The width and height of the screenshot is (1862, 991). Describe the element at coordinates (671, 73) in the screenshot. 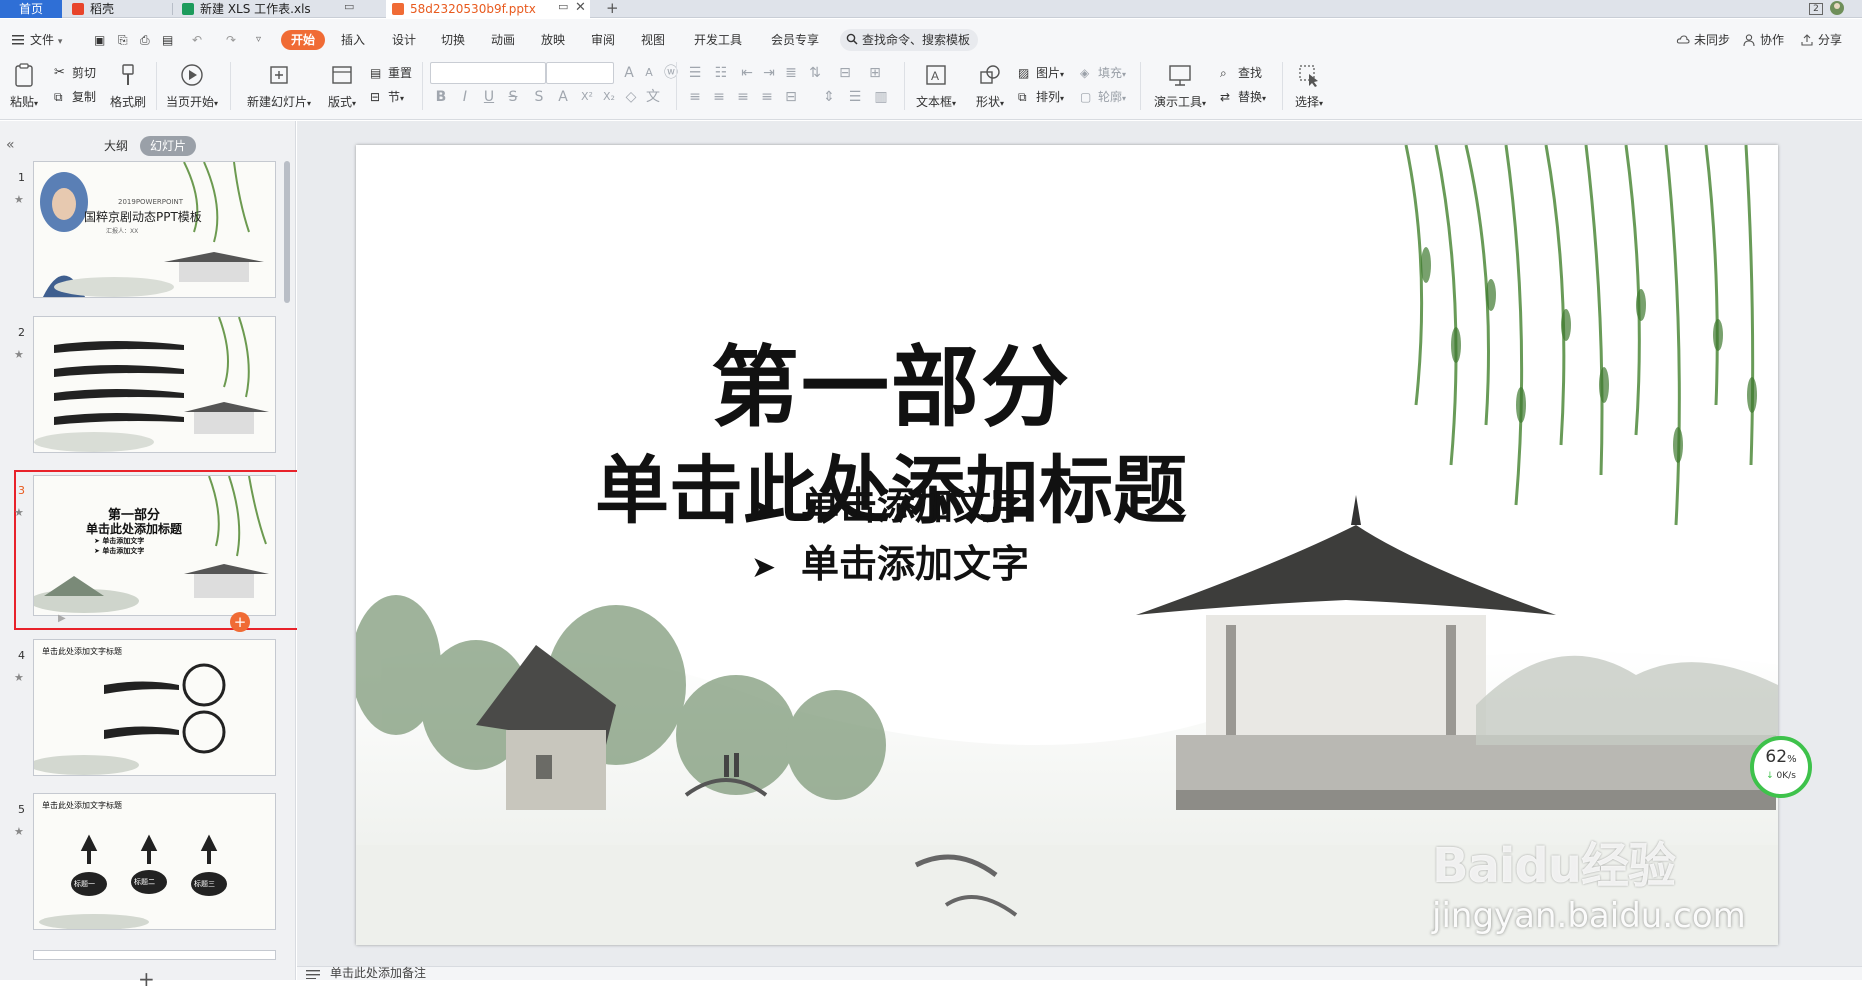

I see `clear-format-icon: ⓦ` at that location.